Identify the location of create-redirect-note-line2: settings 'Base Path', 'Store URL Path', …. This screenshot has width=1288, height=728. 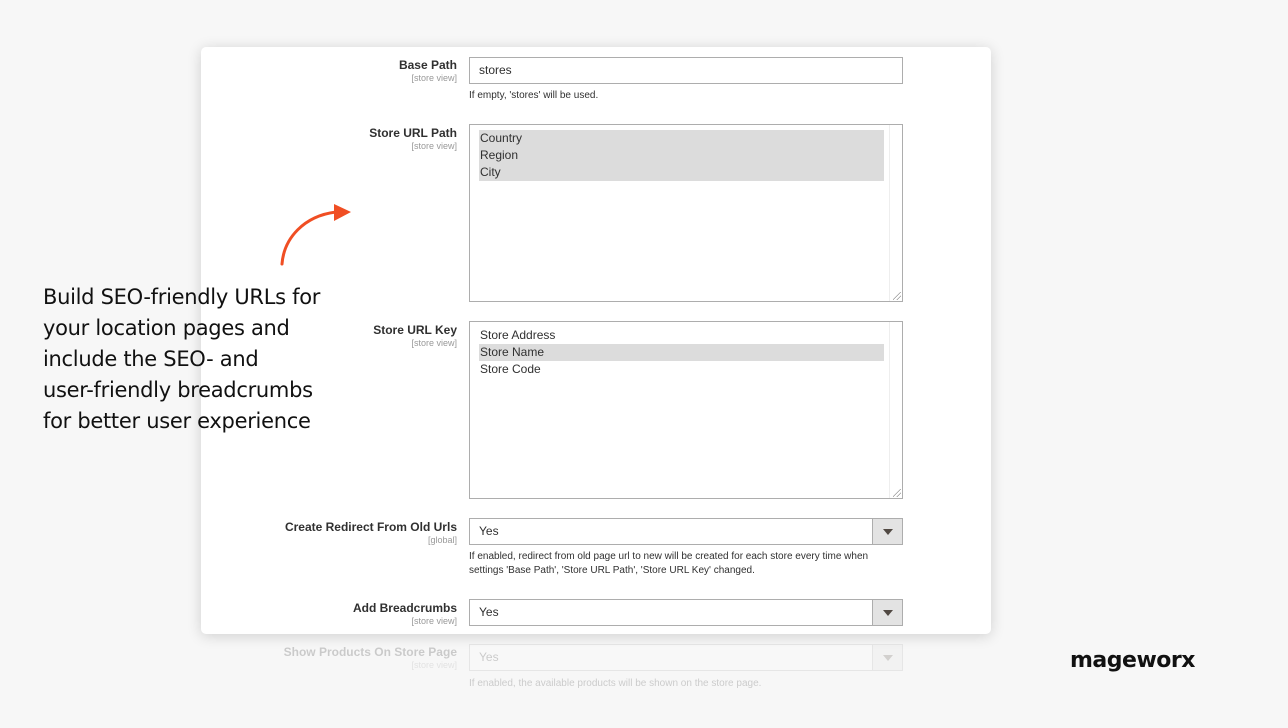
(612, 570).